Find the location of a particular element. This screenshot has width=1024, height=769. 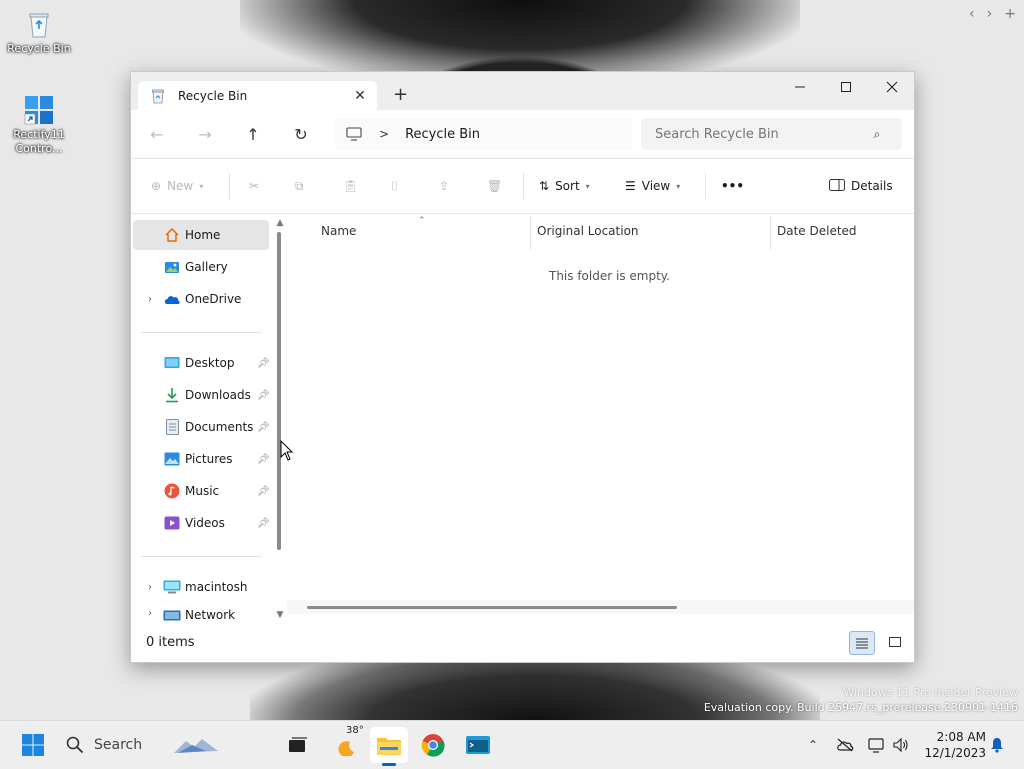

rename-icon: ⌷ is located at coordinates (394, 186).